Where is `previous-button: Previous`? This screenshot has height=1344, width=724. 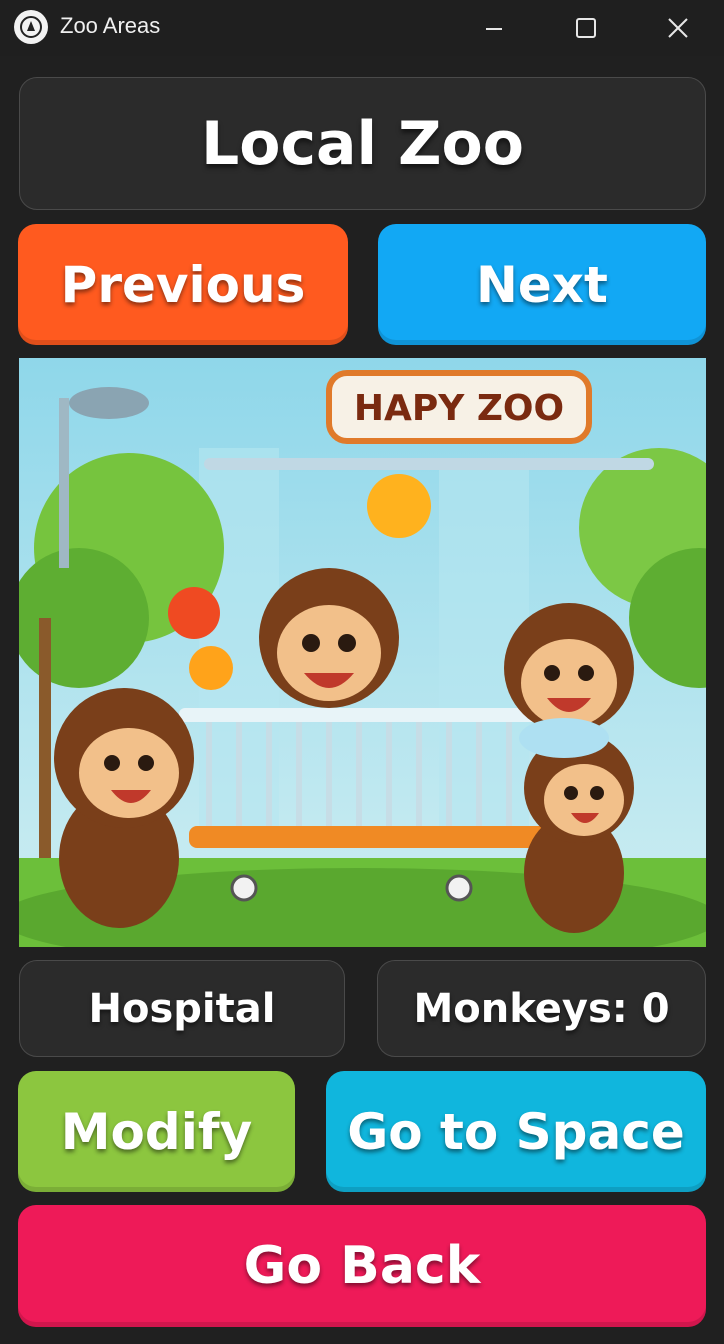 previous-button: Previous is located at coordinates (183, 284).